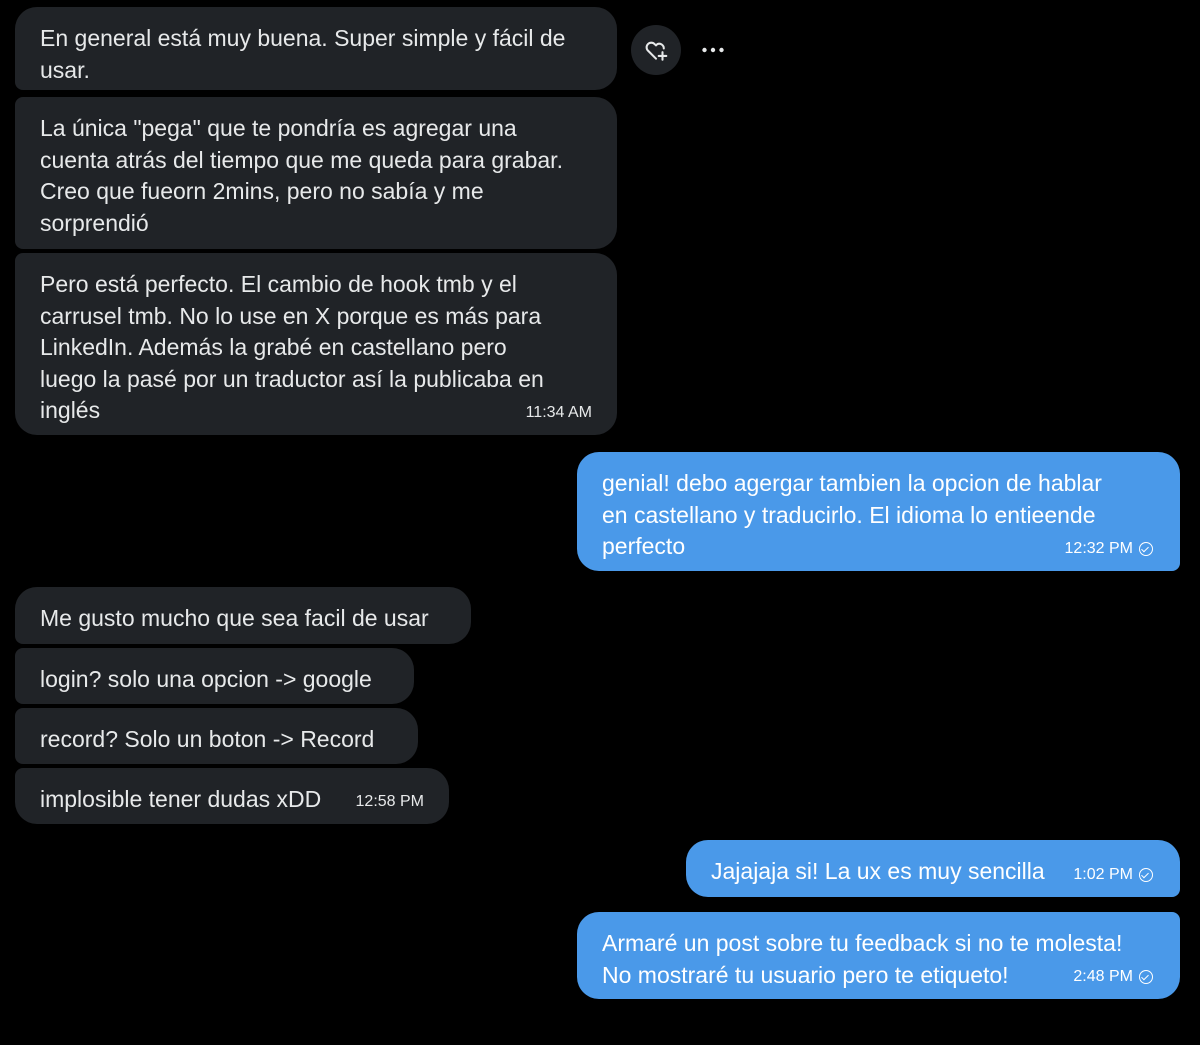 The height and width of the screenshot is (1045, 1200). I want to click on message-bubble-incoming: implosible tener dudas xDD 12:58 PM, so click(232, 796).